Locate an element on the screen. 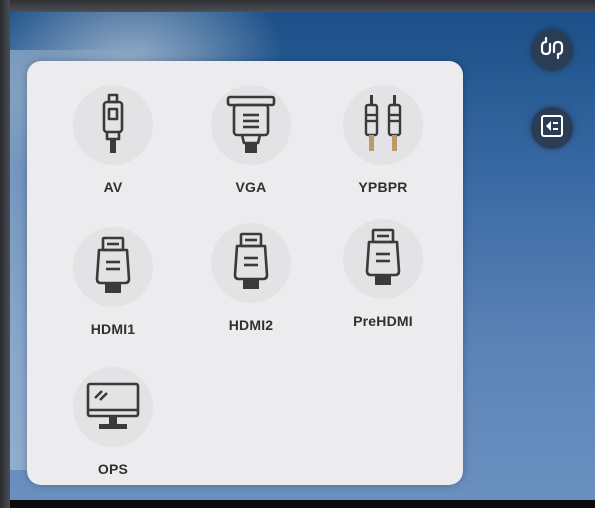 This screenshot has width=595, height=508. source-label: YPBPR is located at coordinates (383, 187).